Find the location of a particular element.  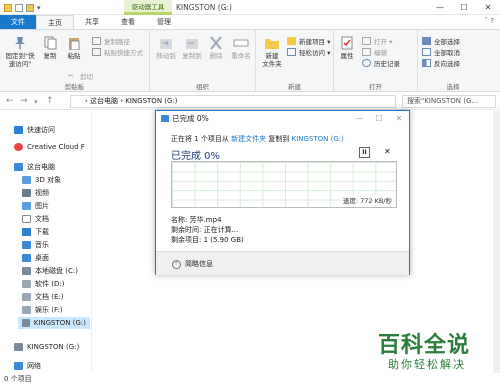

open-button: 打开 ▾ is located at coordinates (377, 41).